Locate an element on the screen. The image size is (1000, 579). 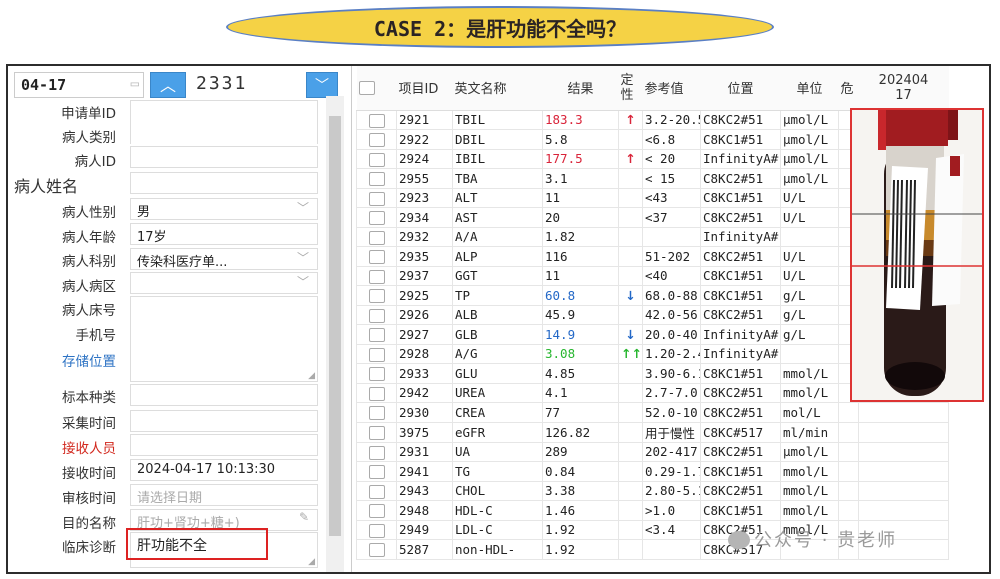
next-sample-button: ﹀ is located at coordinates (322, 85).